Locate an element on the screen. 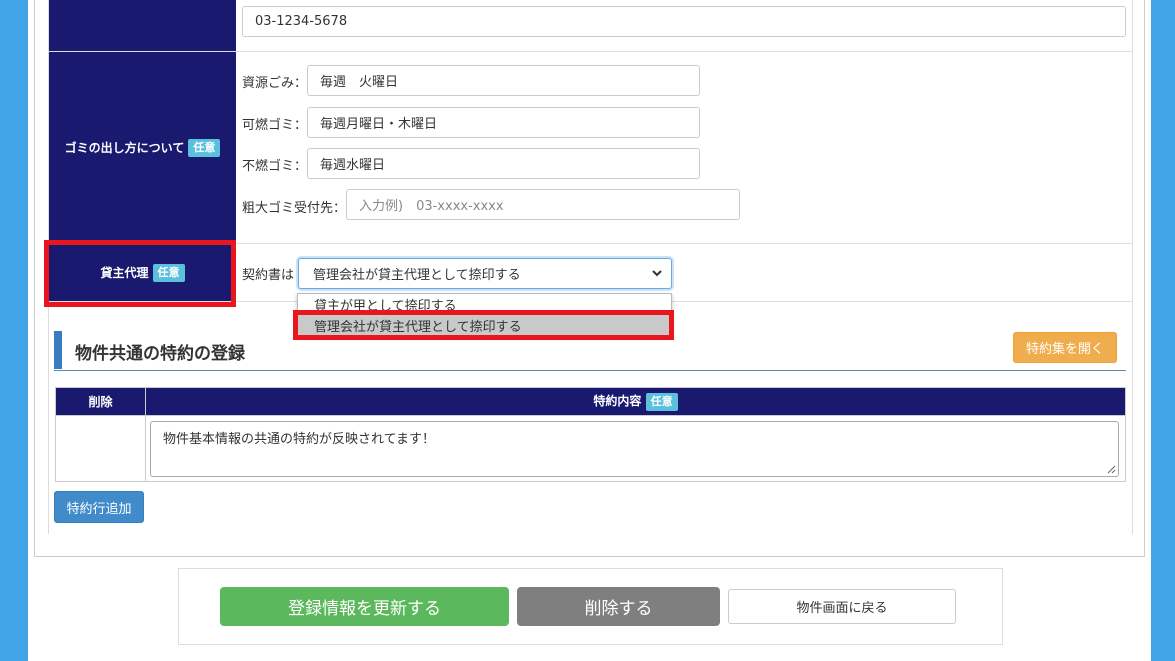 Image resolution: width=1175 pixels, height=661 pixels. textarea-value: 物件基本情報の共通の特約が反映されてます！ is located at coordinates (299, 439).